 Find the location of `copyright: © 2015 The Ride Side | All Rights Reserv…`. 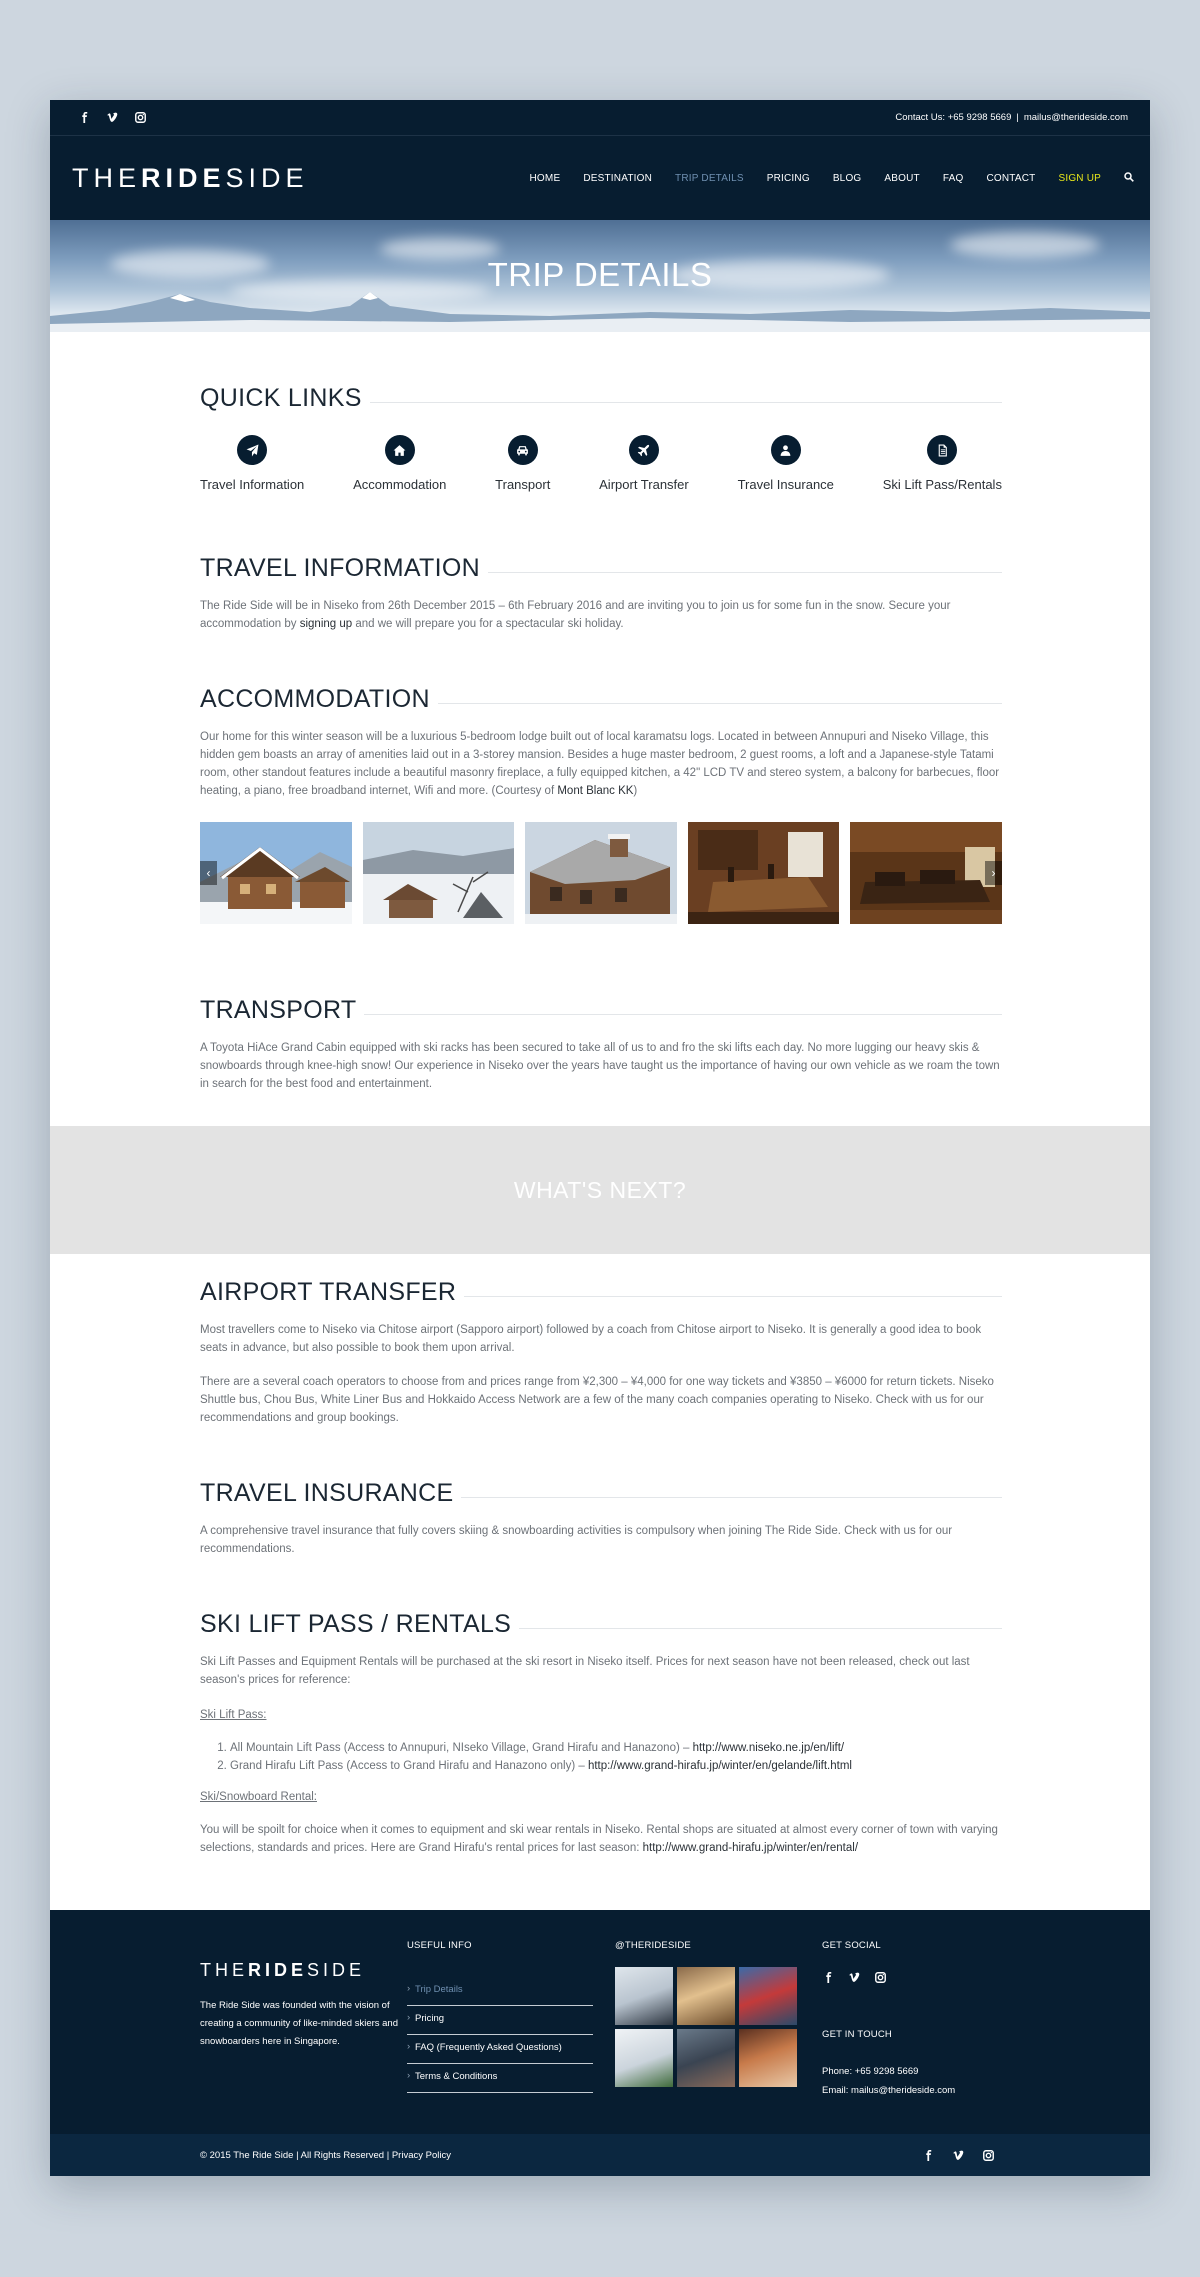

copyright: © 2015 The Ride Side | All Rights Reserv… is located at coordinates (325, 2155).